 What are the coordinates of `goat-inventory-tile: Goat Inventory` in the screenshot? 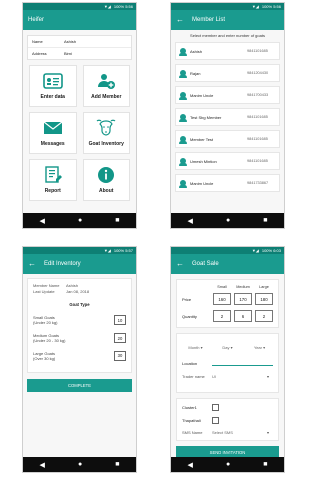 It's located at (106, 133).